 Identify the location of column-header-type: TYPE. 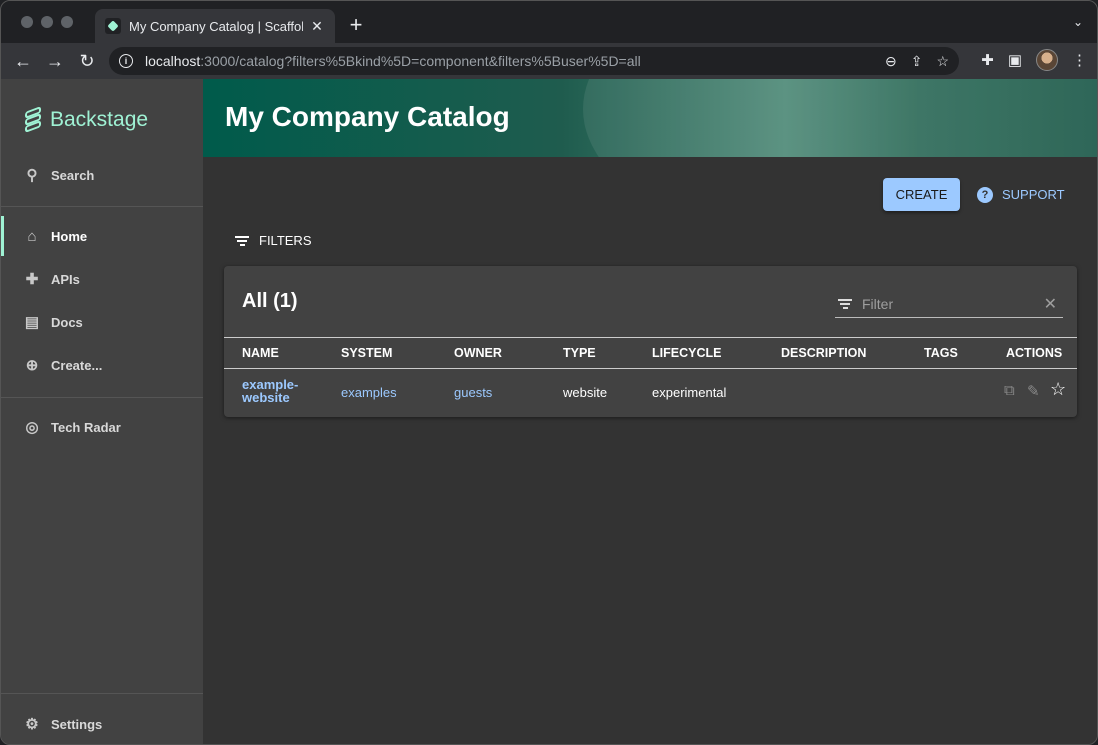
(579, 353).